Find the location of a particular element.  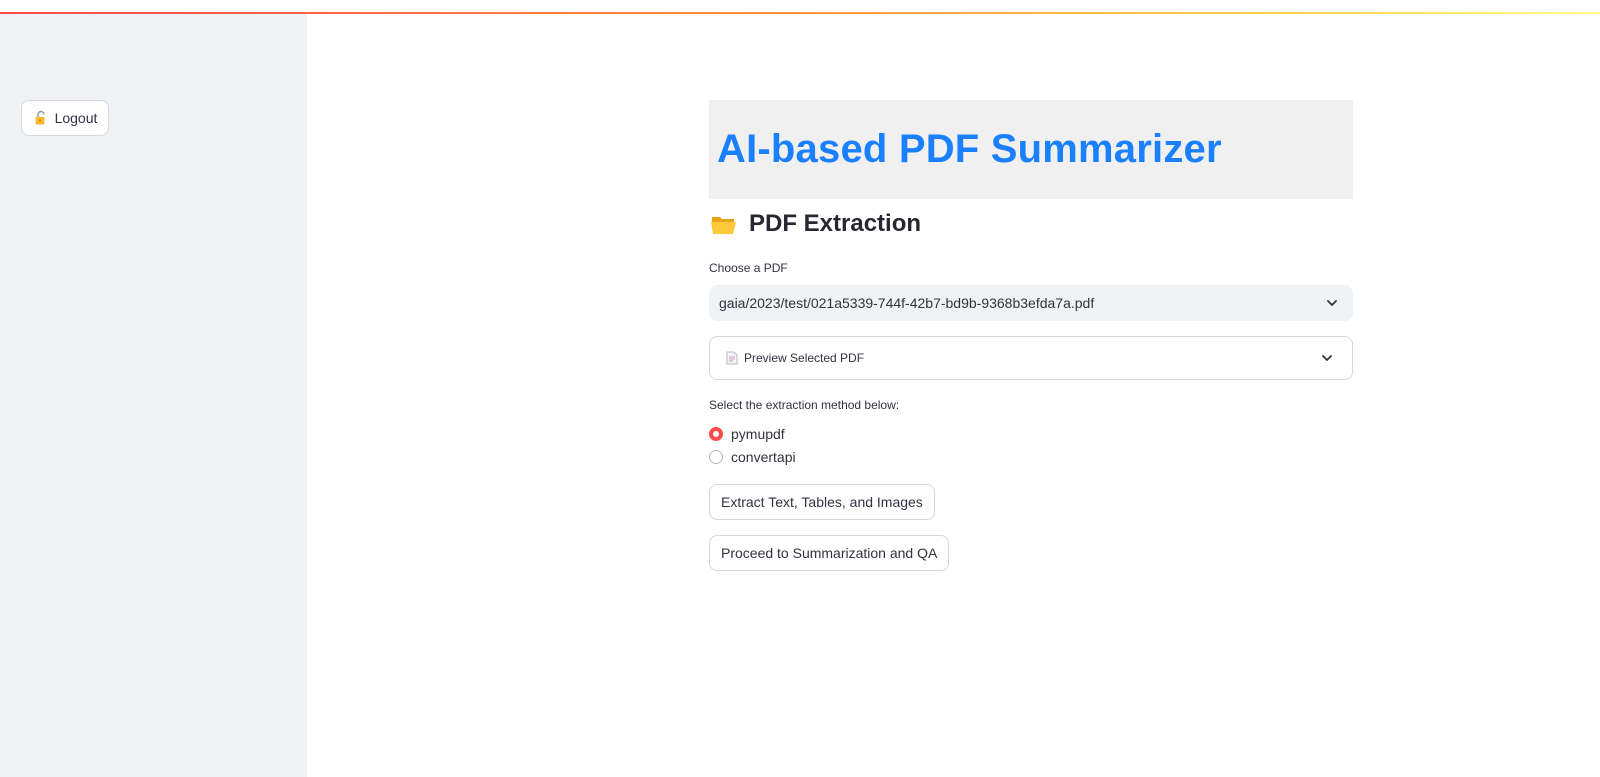

extract-button: Extract Text, Tables, and Images is located at coordinates (822, 502).